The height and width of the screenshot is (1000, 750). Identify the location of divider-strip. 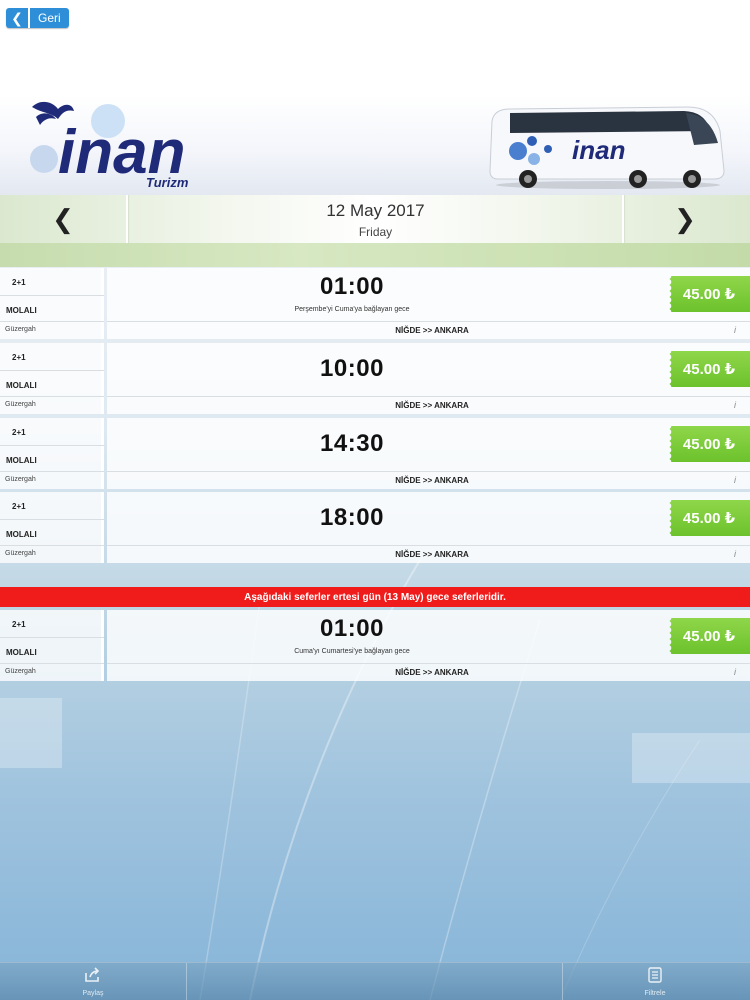
(375, 255).